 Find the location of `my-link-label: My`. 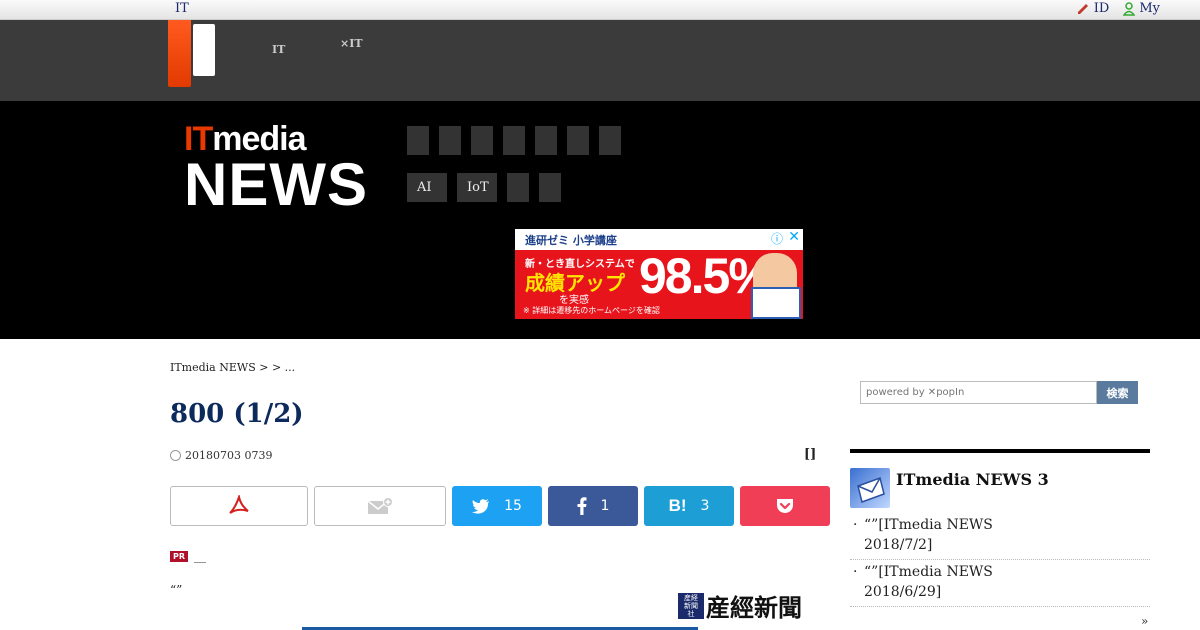

my-link-label: My is located at coordinates (1149, 8).